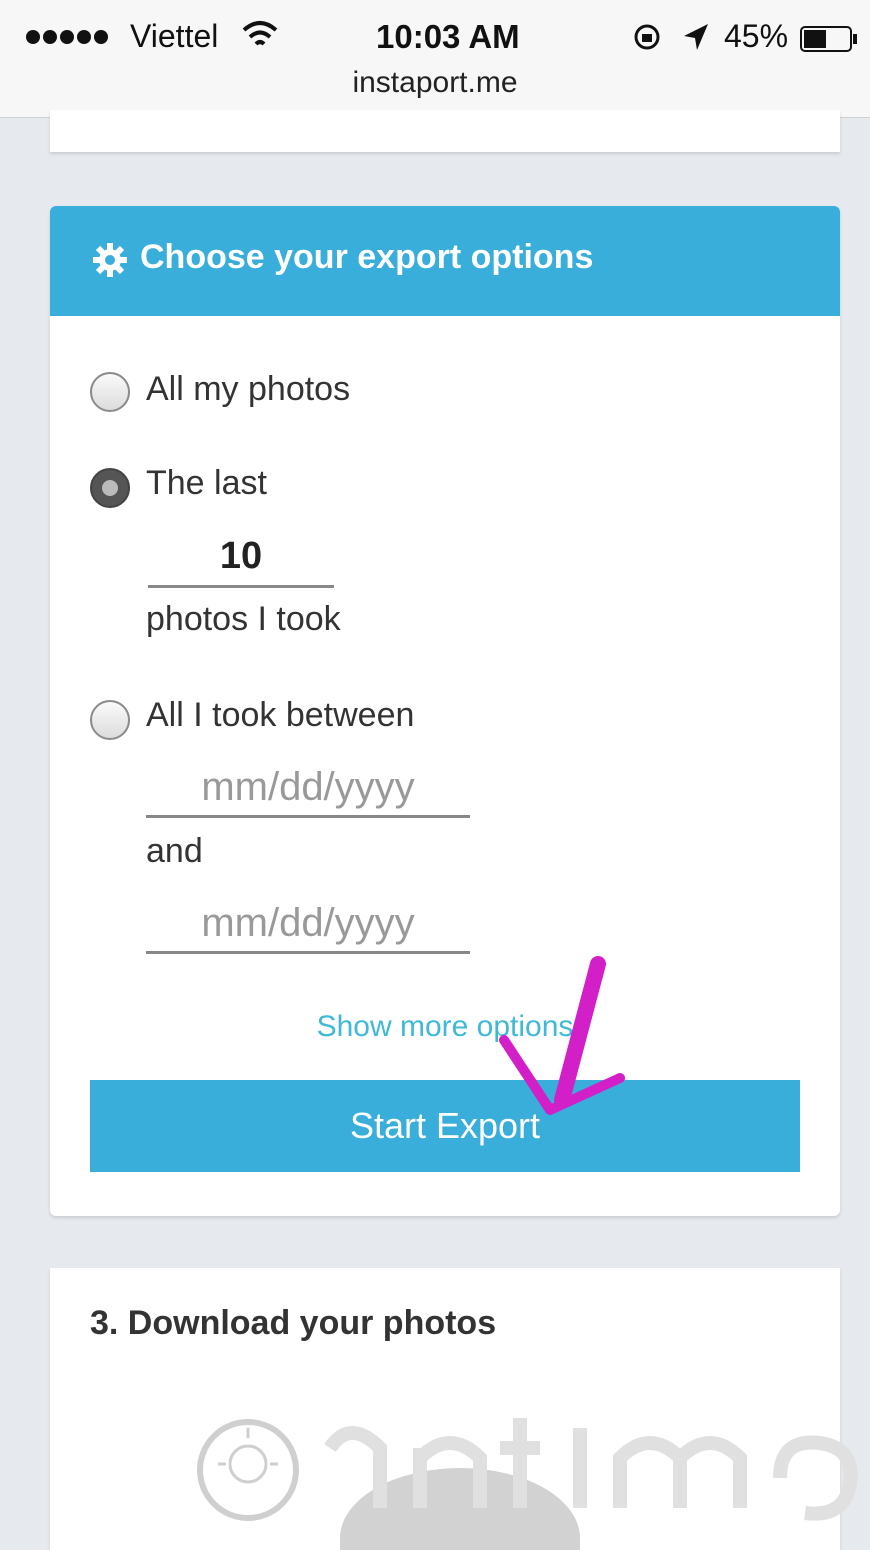 Image resolution: width=870 pixels, height=1550 pixels. What do you see at coordinates (696, 37) in the screenshot?
I see `location-arrow-icon` at bounding box center [696, 37].